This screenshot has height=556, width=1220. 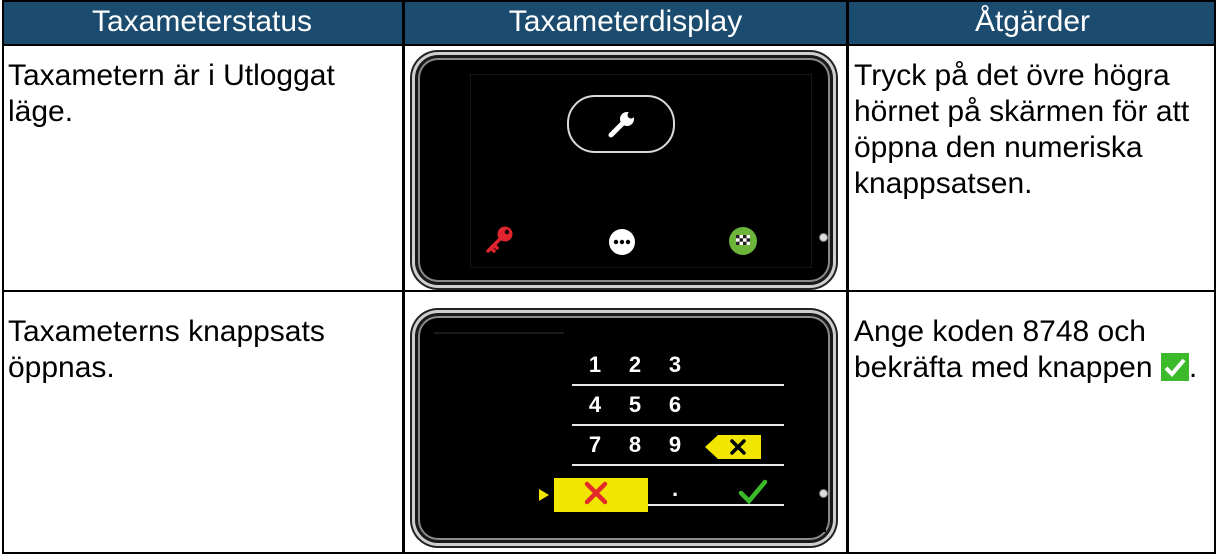 I want to click on key-6: 6, so click(x=675, y=405).